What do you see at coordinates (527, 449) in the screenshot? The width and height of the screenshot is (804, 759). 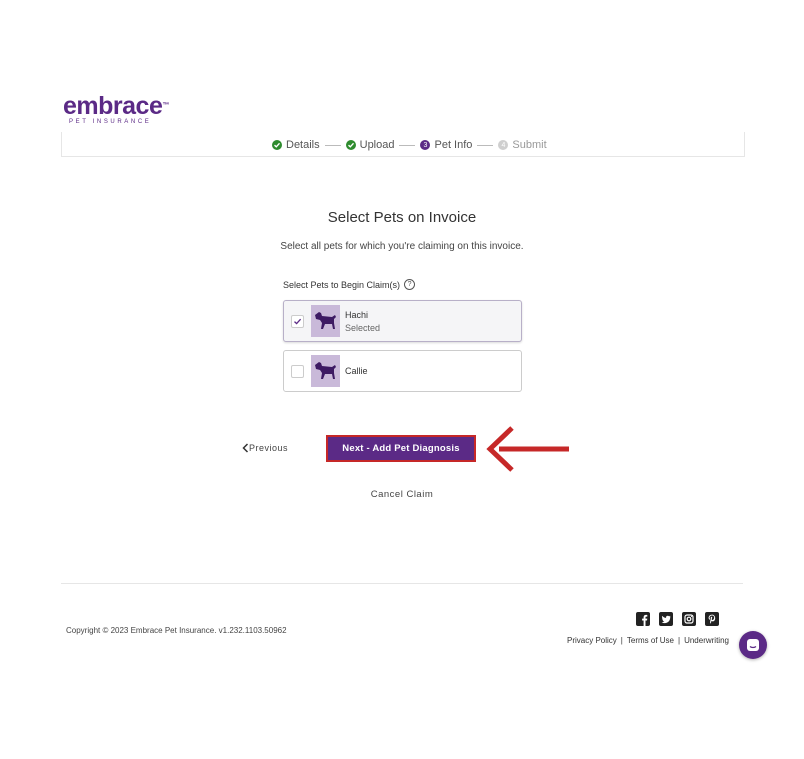 I see `annotation-arrow-icon` at bounding box center [527, 449].